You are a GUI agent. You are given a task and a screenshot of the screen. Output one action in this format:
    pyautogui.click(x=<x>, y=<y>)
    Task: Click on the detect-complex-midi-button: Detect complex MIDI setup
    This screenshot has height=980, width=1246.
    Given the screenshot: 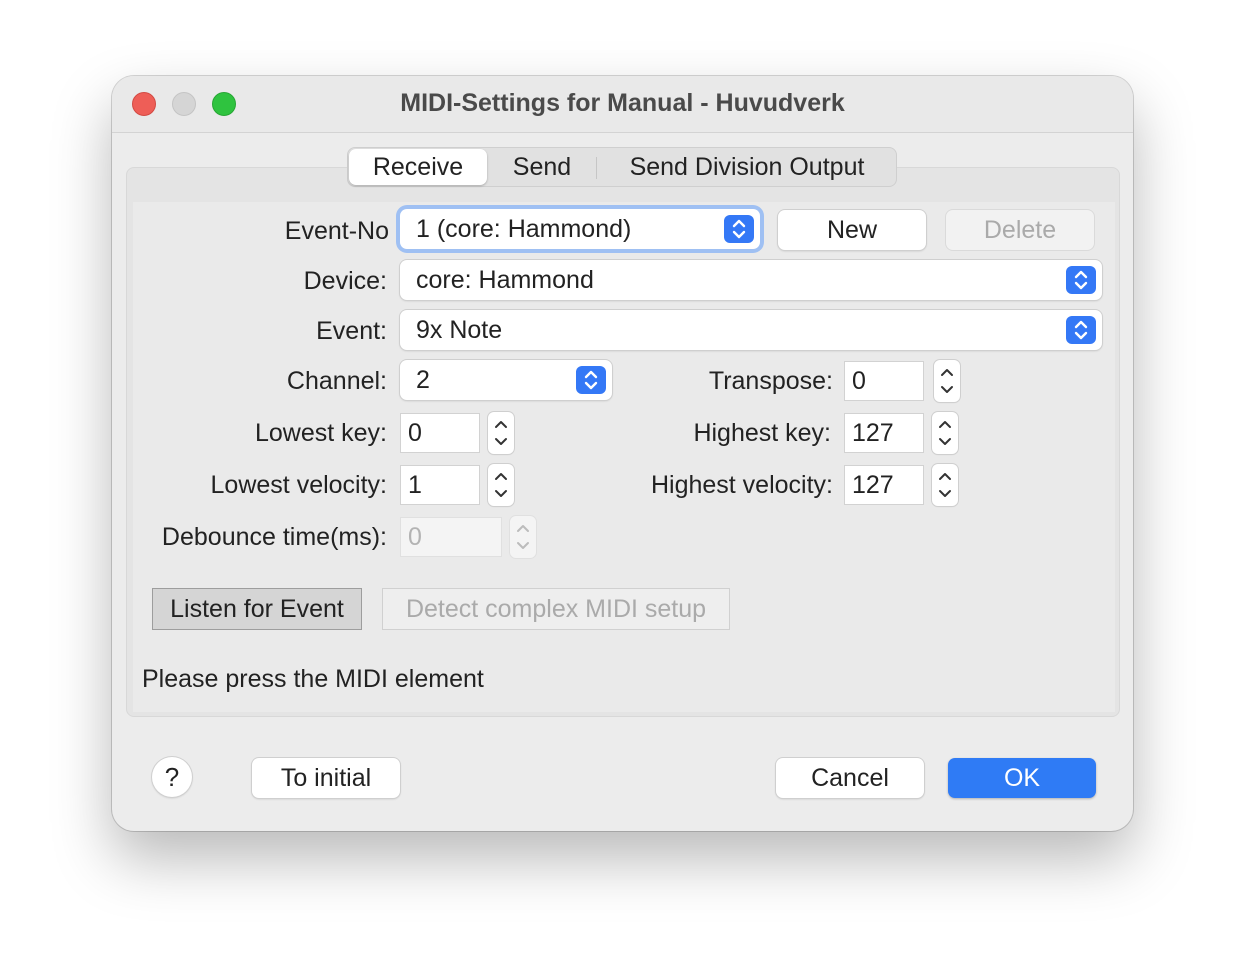 What is the action you would take?
    pyautogui.click(x=556, y=609)
    